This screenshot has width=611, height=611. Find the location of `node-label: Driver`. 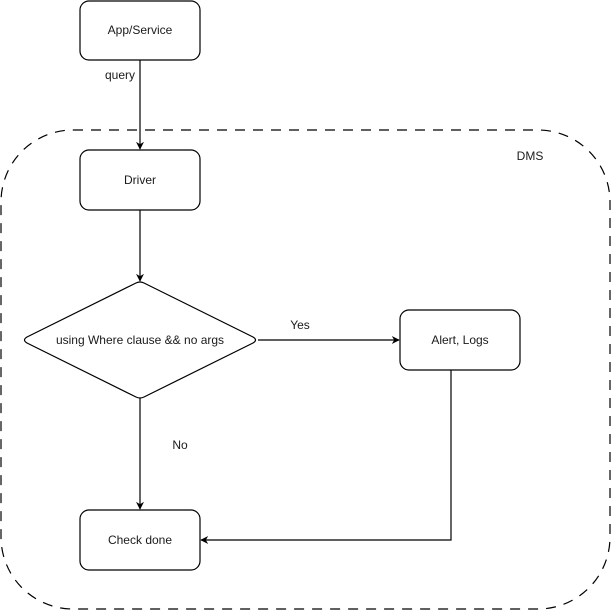

node-label: Driver is located at coordinates (140, 180).